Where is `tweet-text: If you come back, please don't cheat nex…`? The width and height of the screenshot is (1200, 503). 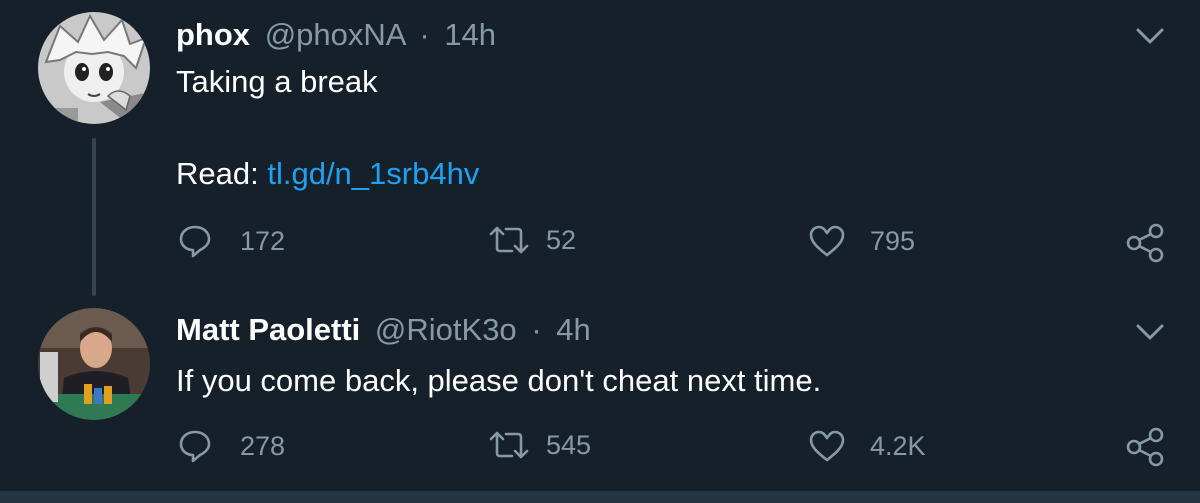 tweet-text: If you come back, please don't cheat nex… is located at coordinates (499, 380).